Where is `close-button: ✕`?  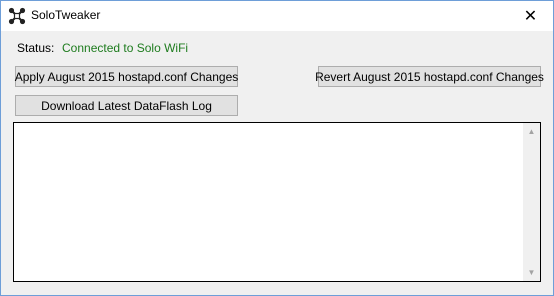 close-button: ✕ is located at coordinates (530, 16).